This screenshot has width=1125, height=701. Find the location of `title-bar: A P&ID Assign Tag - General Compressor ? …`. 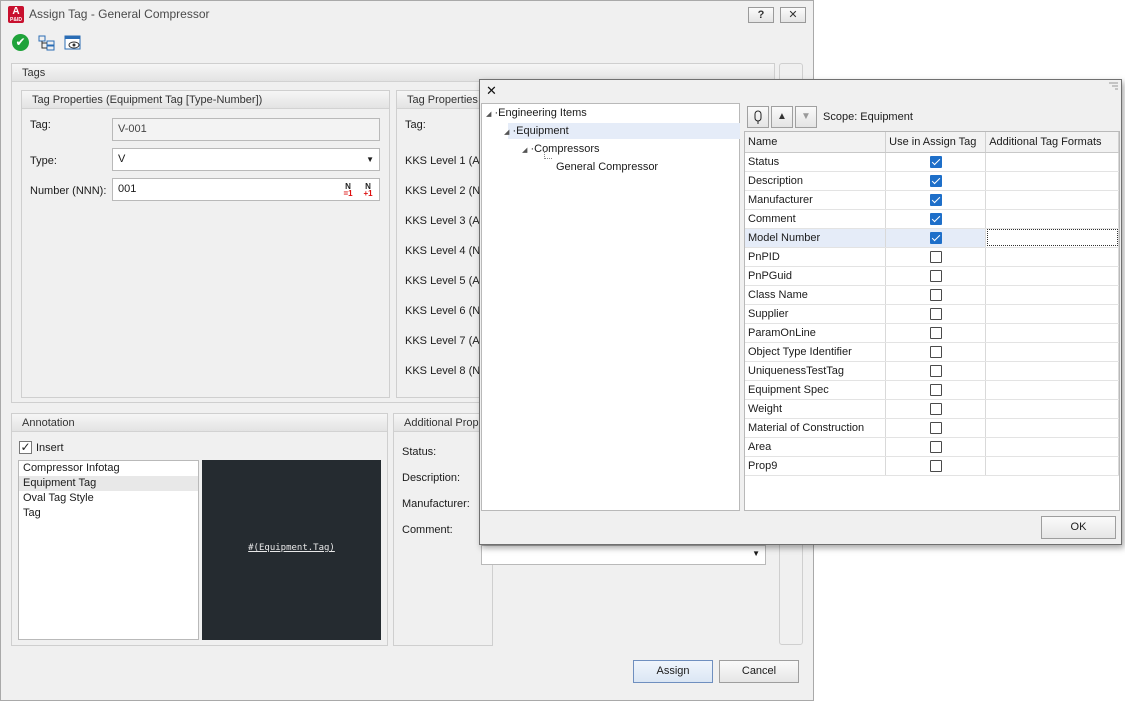

title-bar: A P&ID Assign Tag - General Compressor ? … is located at coordinates (407, 15).